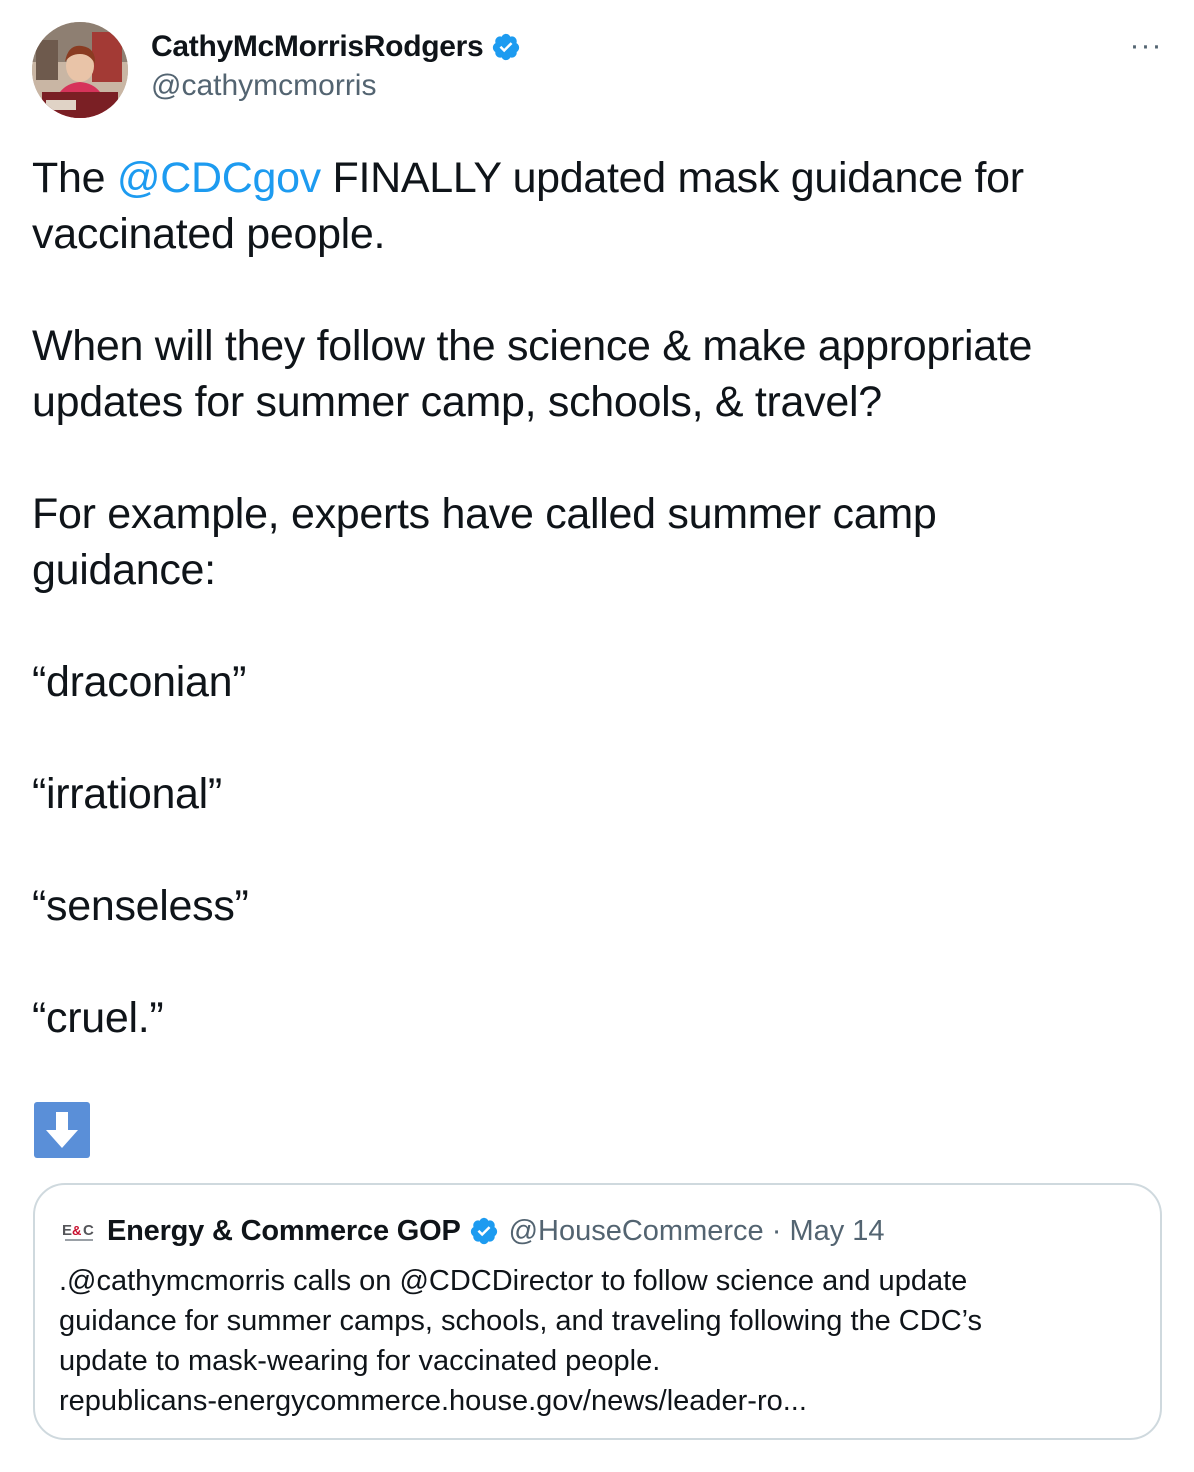 This screenshot has height=1472, width=1194. Describe the element at coordinates (139, 682) in the screenshot. I see `tweet-quote-word: “draconian”` at that location.